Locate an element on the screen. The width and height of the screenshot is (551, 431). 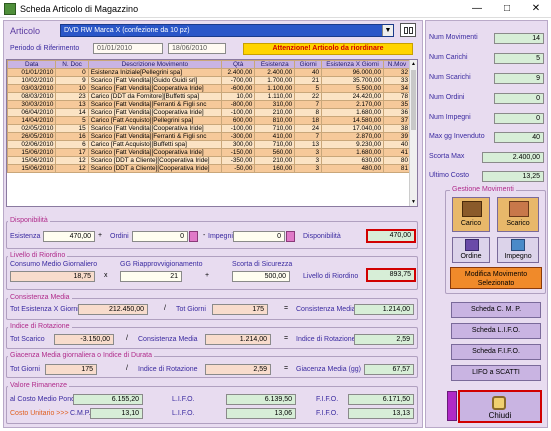
column-header: Esistenza is located at coordinates (275, 64).